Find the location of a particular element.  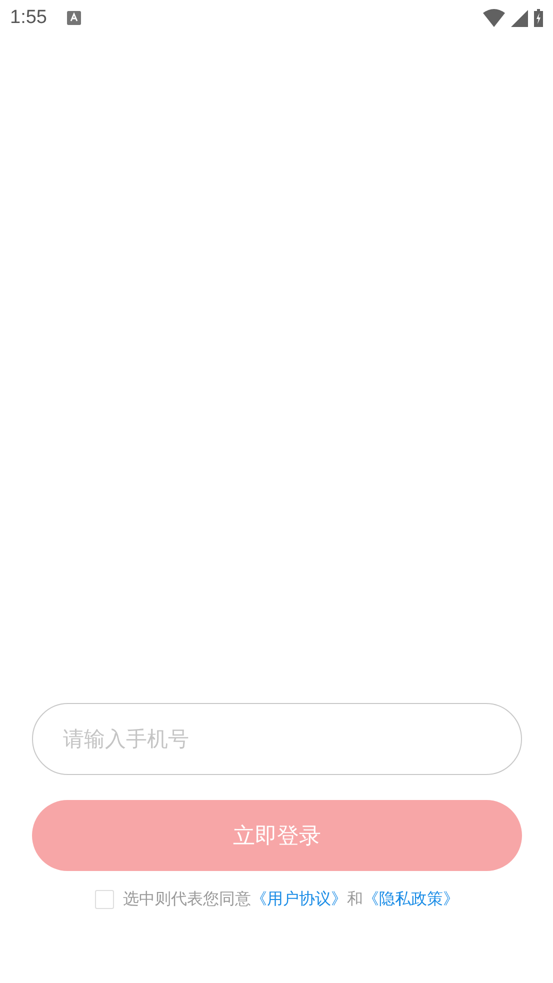

status-time: 1:55 is located at coordinates (28, 18).